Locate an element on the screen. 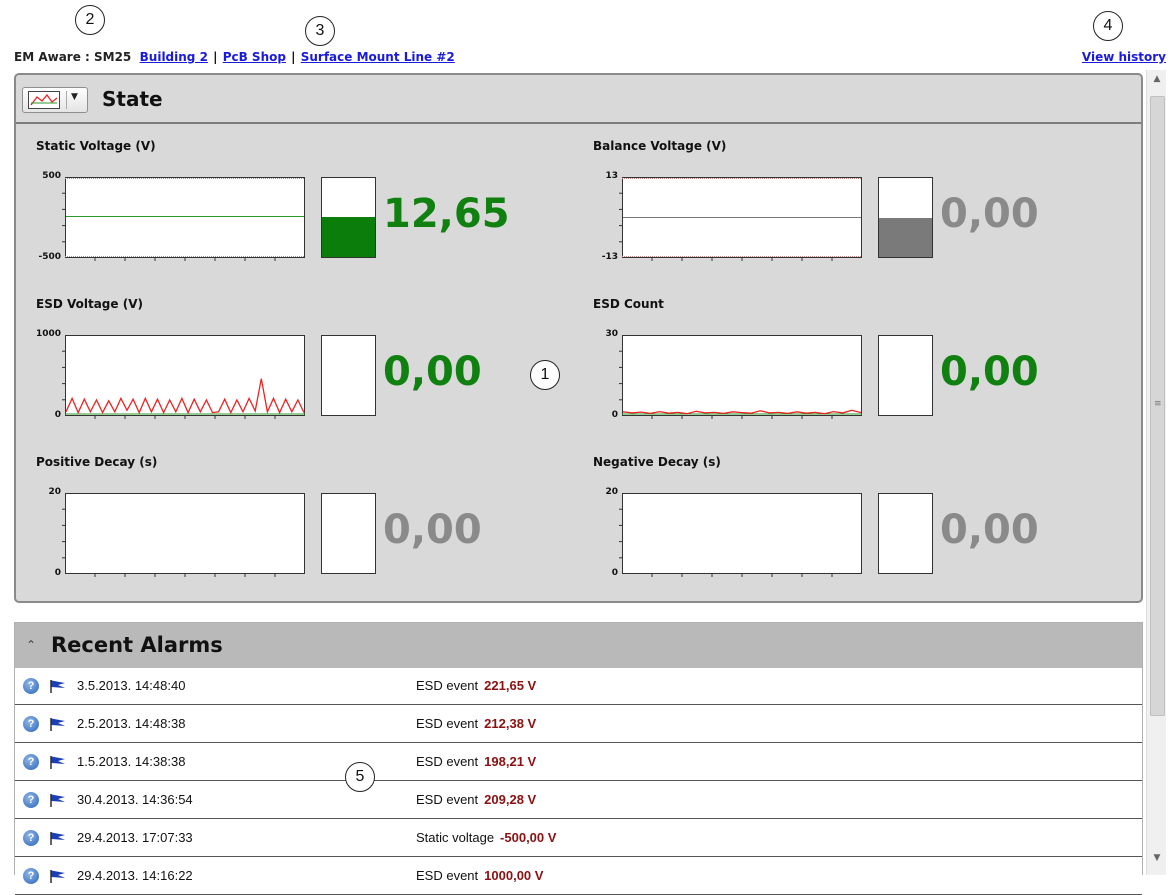  alarm-type: Static voltage is located at coordinates (455, 837).